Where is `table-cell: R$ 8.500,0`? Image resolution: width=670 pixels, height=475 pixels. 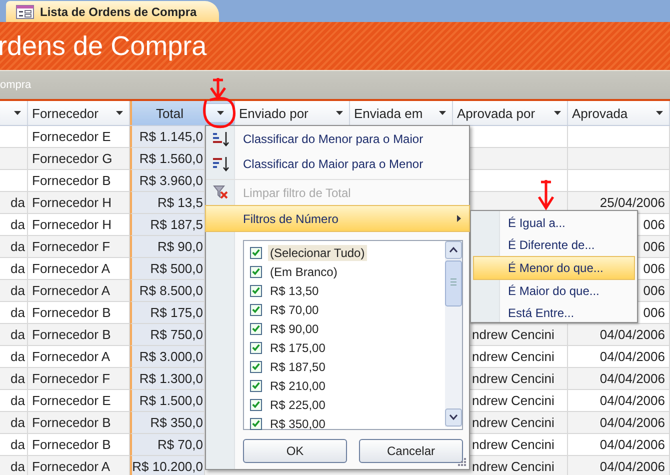 table-cell: R$ 8.500,0 is located at coordinates (167, 291).